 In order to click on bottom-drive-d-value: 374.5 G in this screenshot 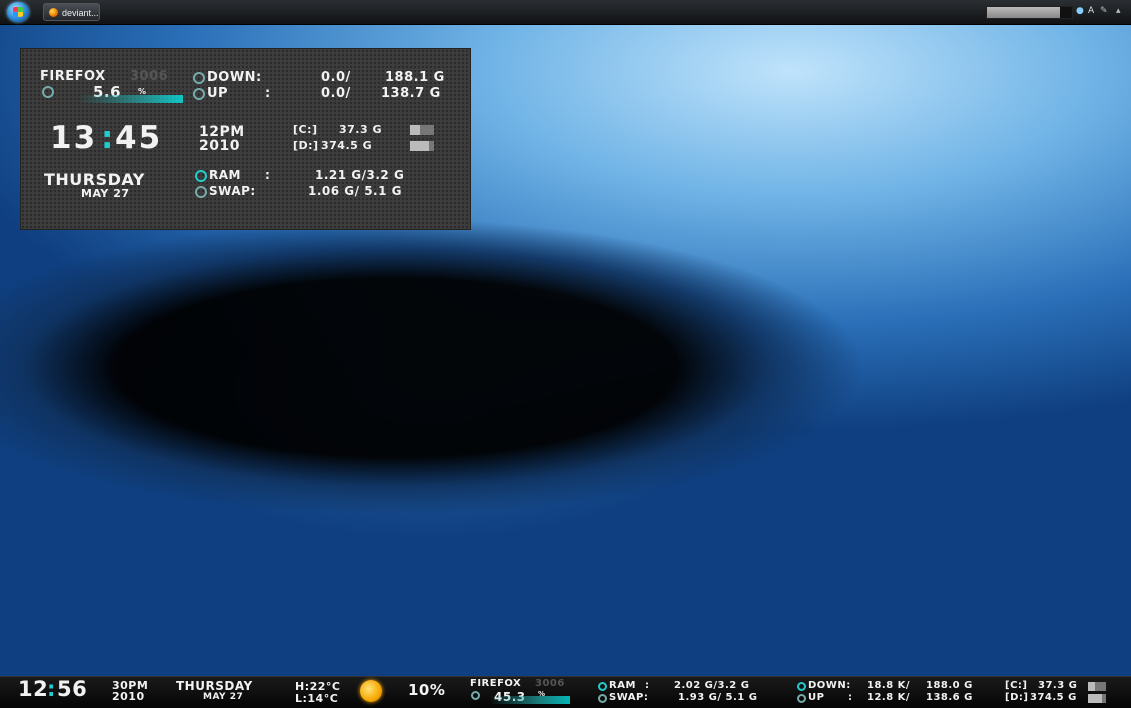, I will do `click(1053, 697)`.